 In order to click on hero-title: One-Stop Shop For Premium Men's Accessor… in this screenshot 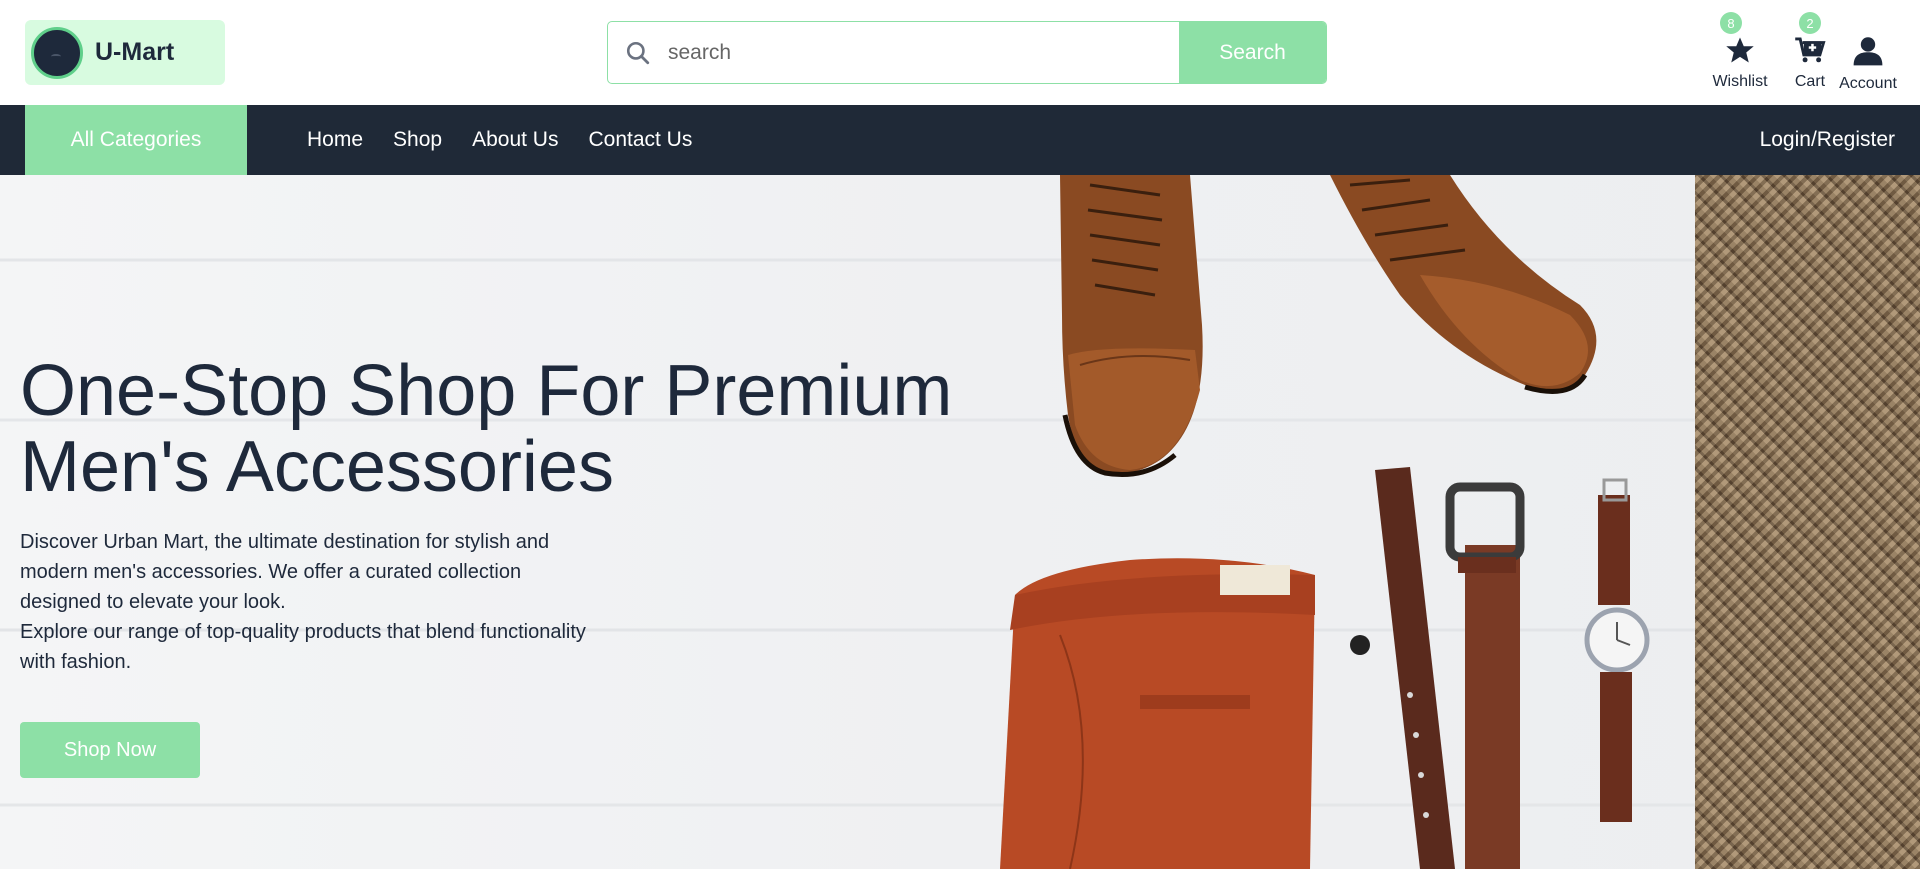, I will do `click(520, 429)`.